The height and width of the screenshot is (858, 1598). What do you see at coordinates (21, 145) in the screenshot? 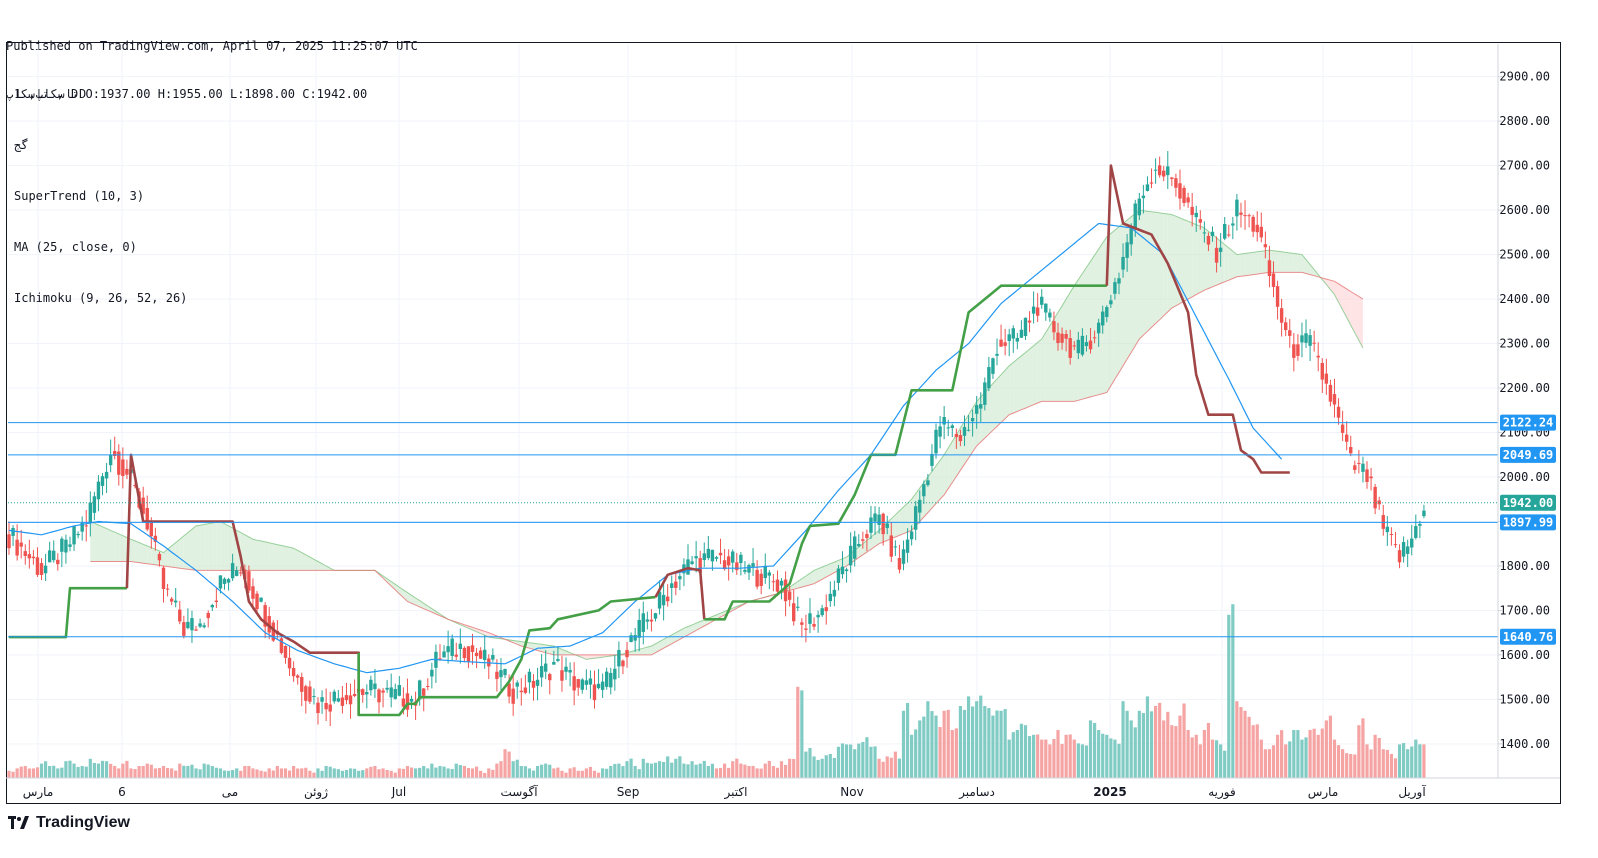
I see `symbol-subtitle: گج` at bounding box center [21, 145].